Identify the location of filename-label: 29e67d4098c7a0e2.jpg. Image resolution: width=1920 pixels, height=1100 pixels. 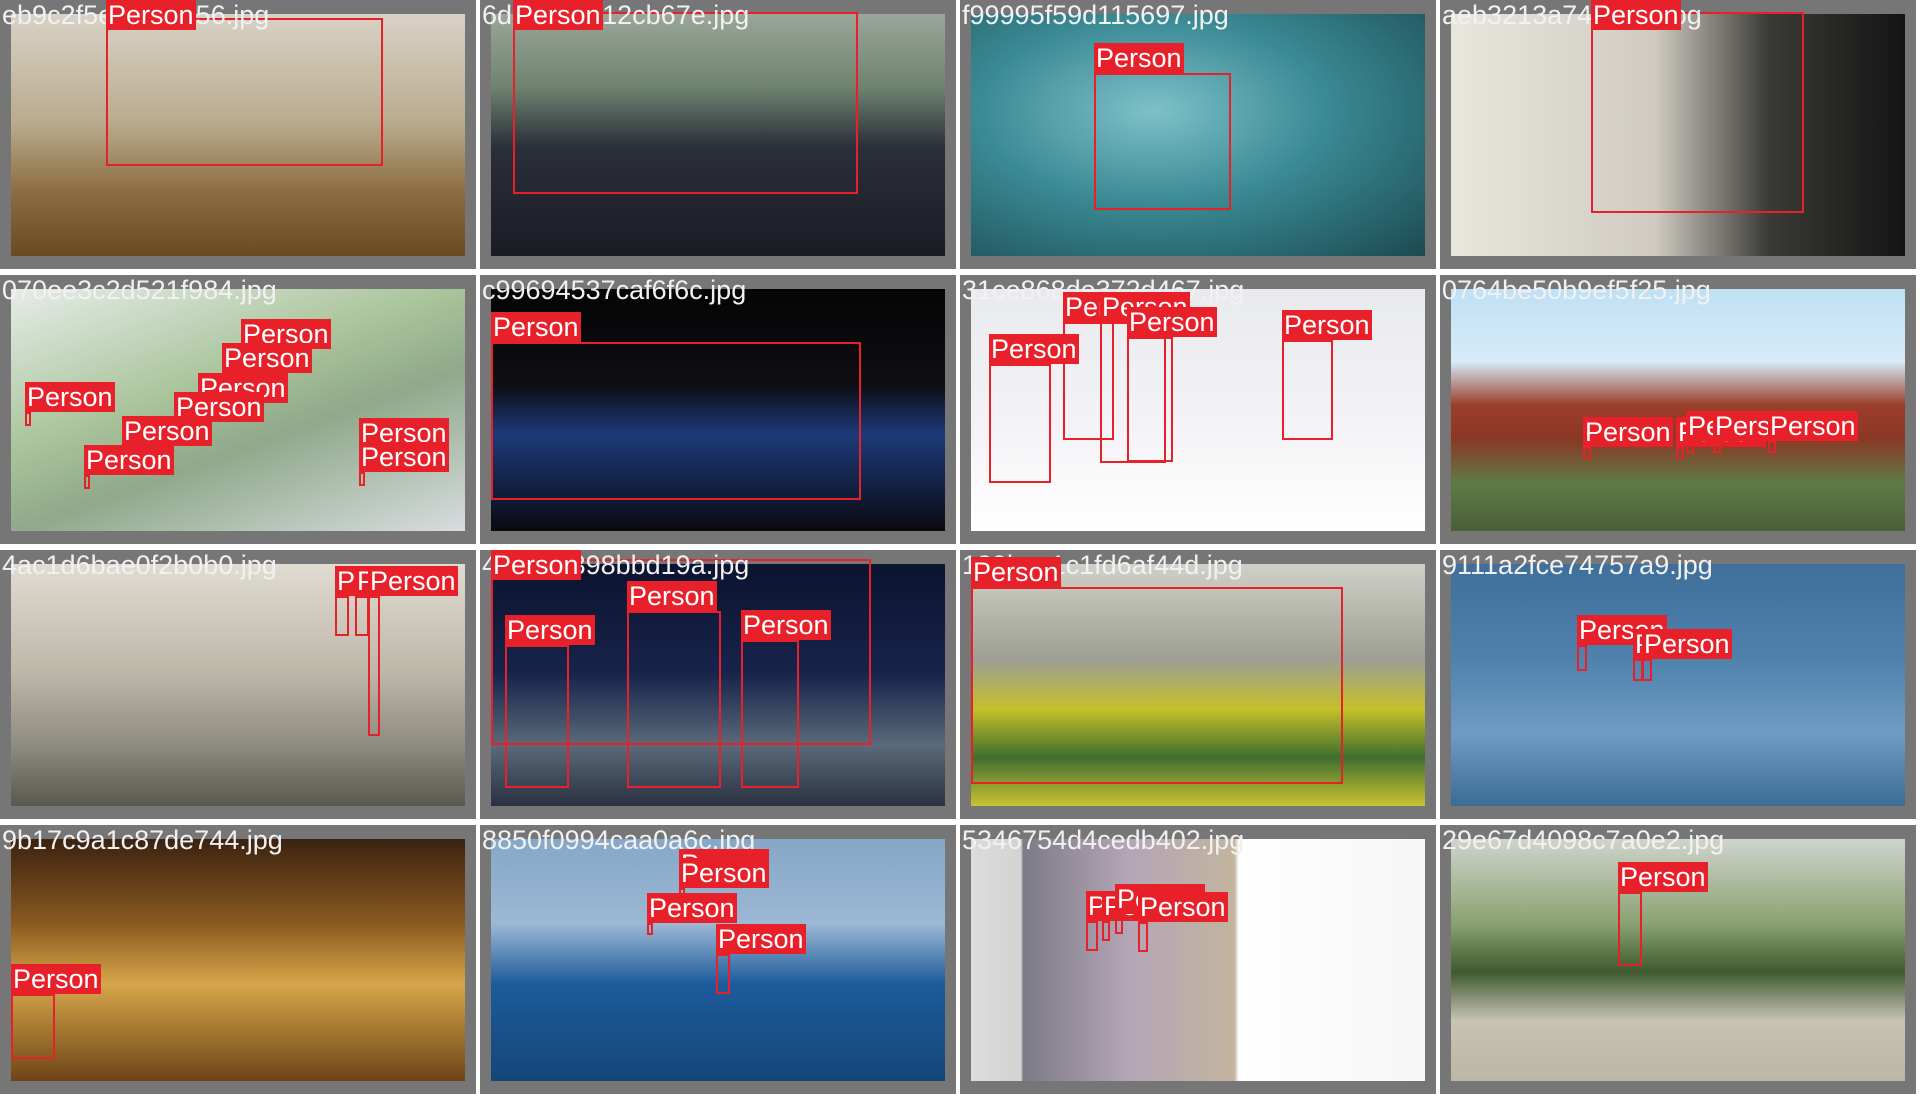
(1583, 840).